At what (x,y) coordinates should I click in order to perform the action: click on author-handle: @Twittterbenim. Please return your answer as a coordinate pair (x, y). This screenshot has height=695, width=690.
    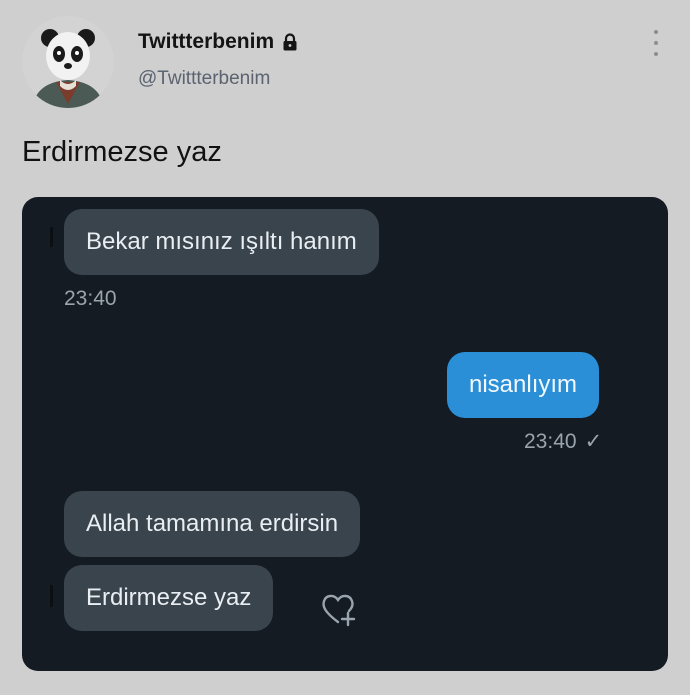
    Looking at the image, I should click on (218, 79).